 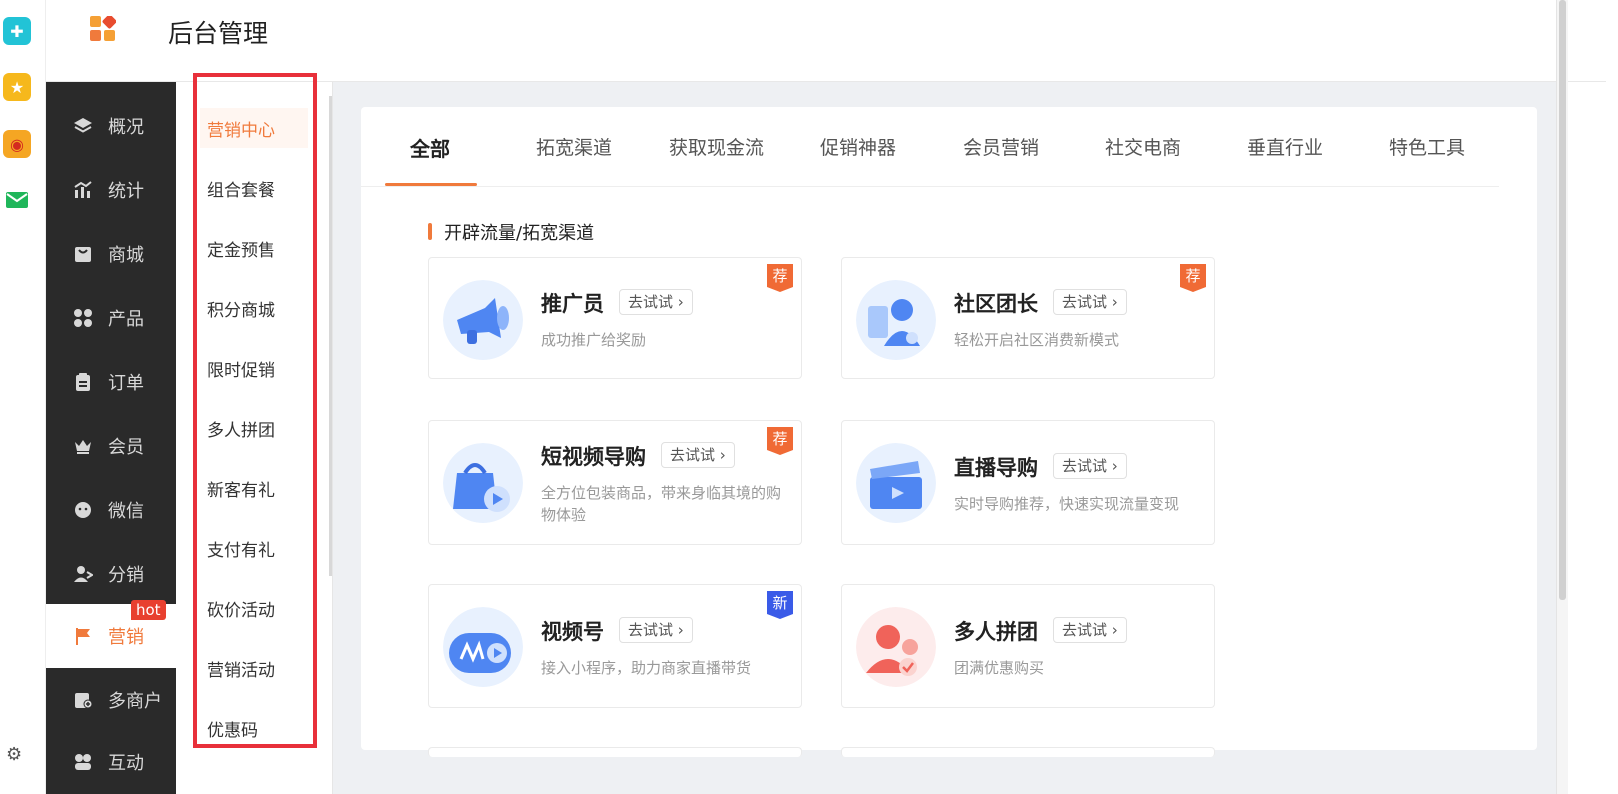 What do you see at coordinates (254, 188) in the screenshot?
I see `subnav-item-combo: 组合套餐` at bounding box center [254, 188].